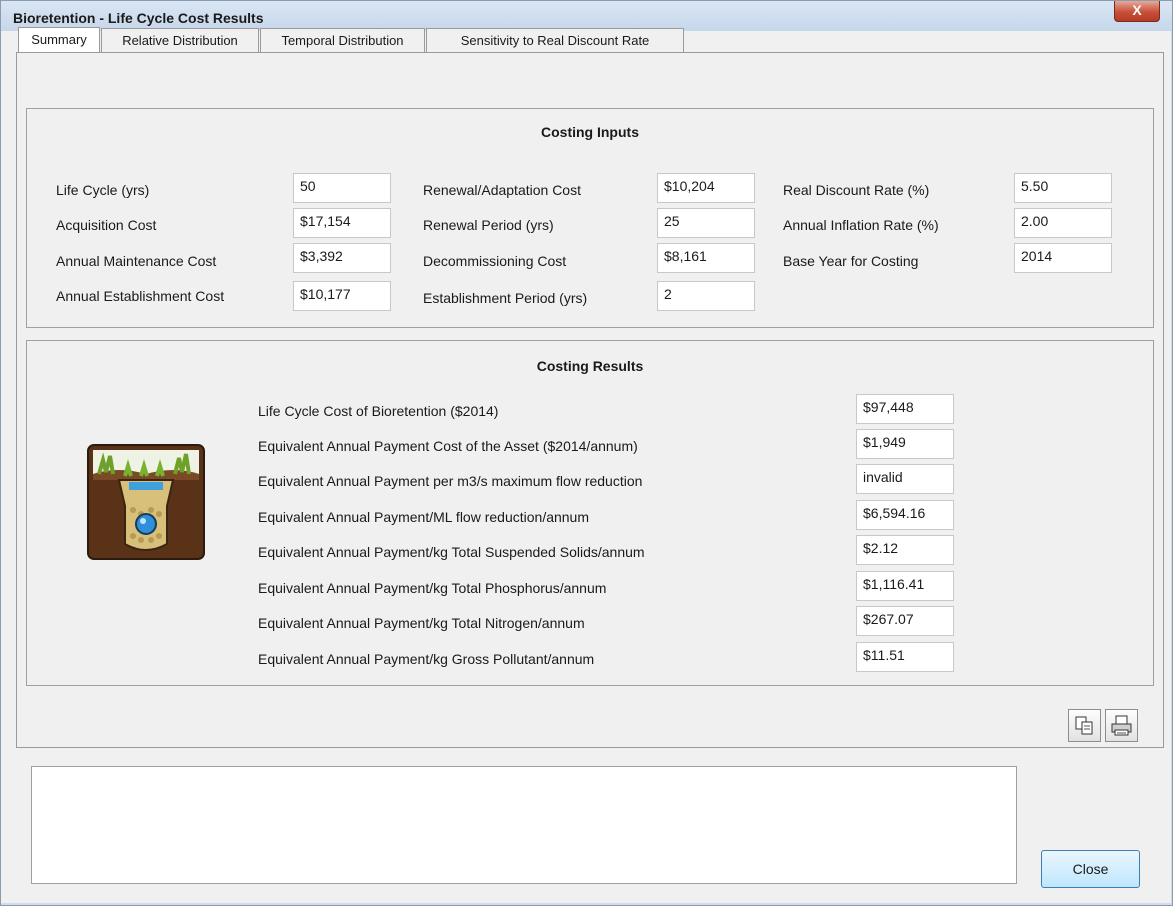  Describe the element at coordinates (138, 18) in the screenshot. I see `window-title: Bioretention - Life Cycle Cost Results` at that location.